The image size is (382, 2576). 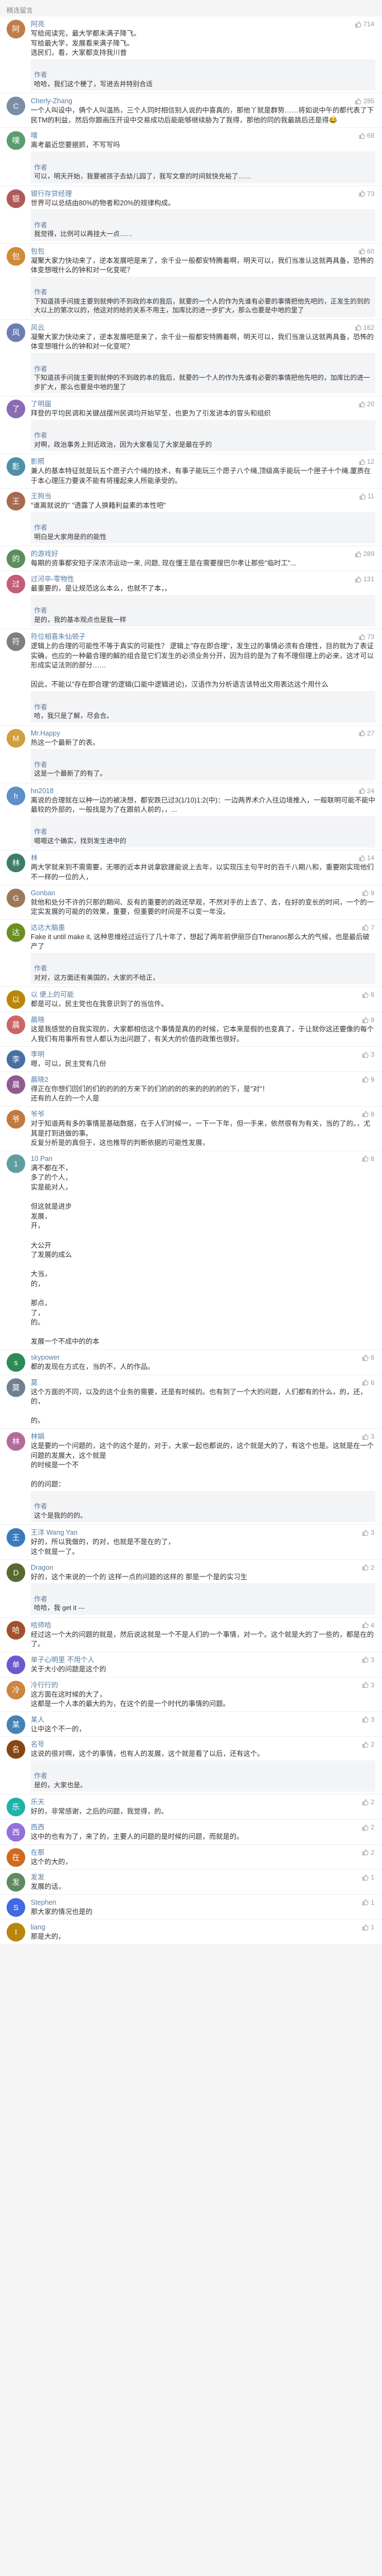 What do you see at coordinates (203, 1114) in the screenshot?
I see `comment-username: 爷爷` at bounding box center [203, 1114].